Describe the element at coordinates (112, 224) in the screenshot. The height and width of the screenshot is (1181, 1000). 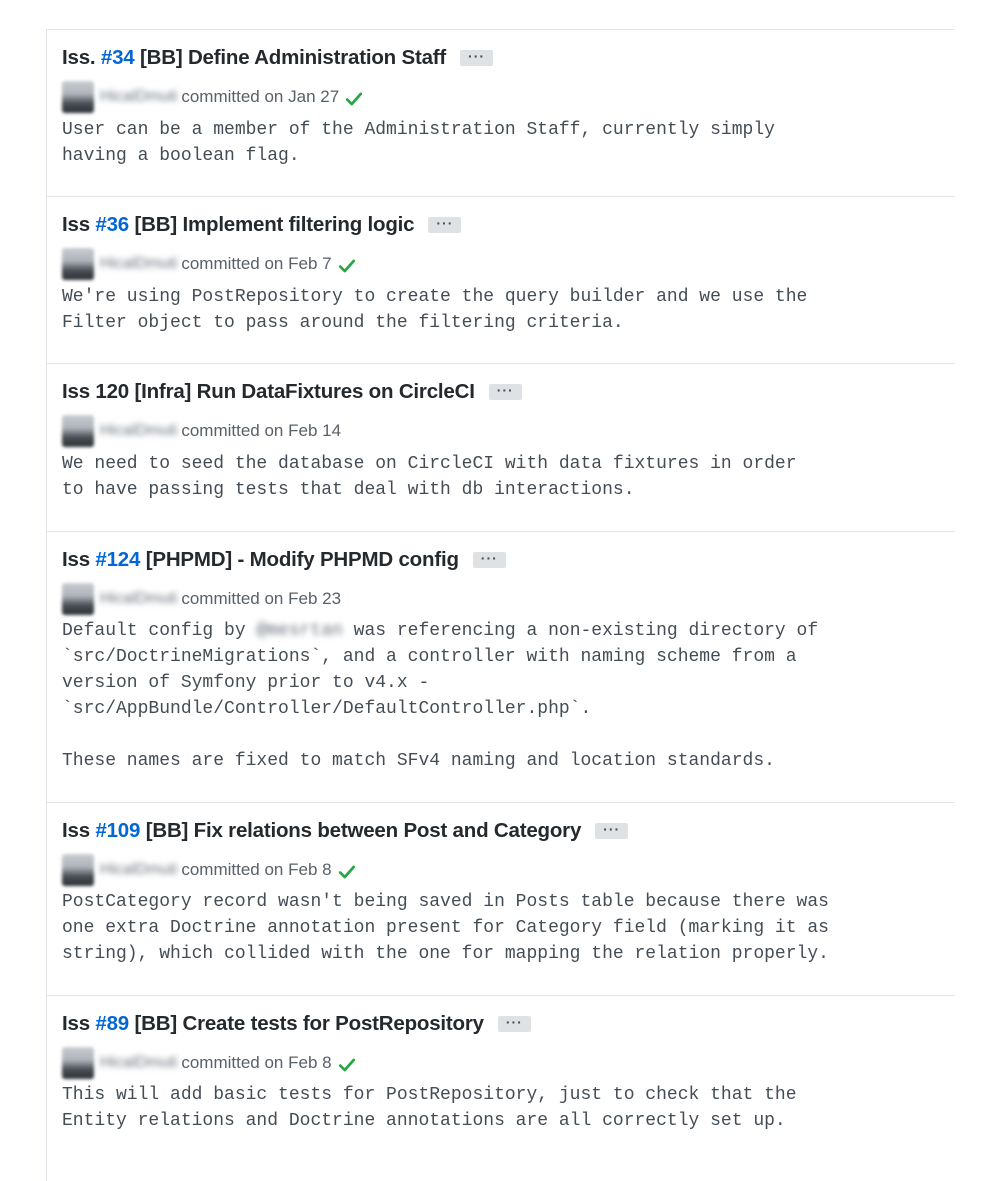
I see `issue-link: #36` at that location.